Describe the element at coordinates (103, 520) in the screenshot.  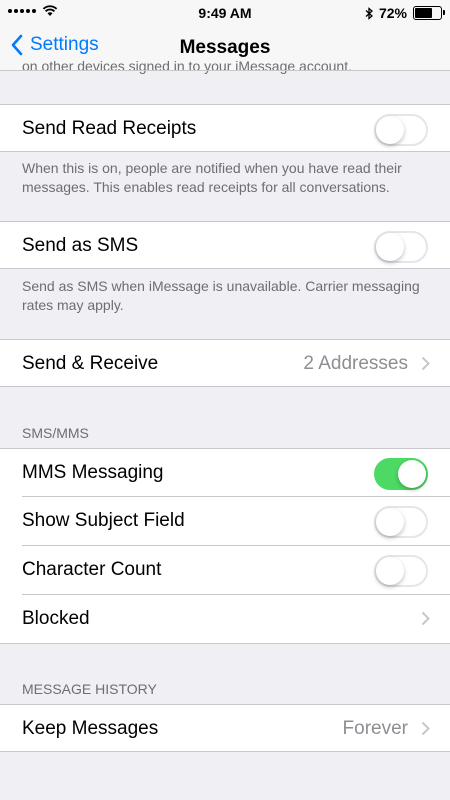
I see `row-label: Show Subject Field` at that location.